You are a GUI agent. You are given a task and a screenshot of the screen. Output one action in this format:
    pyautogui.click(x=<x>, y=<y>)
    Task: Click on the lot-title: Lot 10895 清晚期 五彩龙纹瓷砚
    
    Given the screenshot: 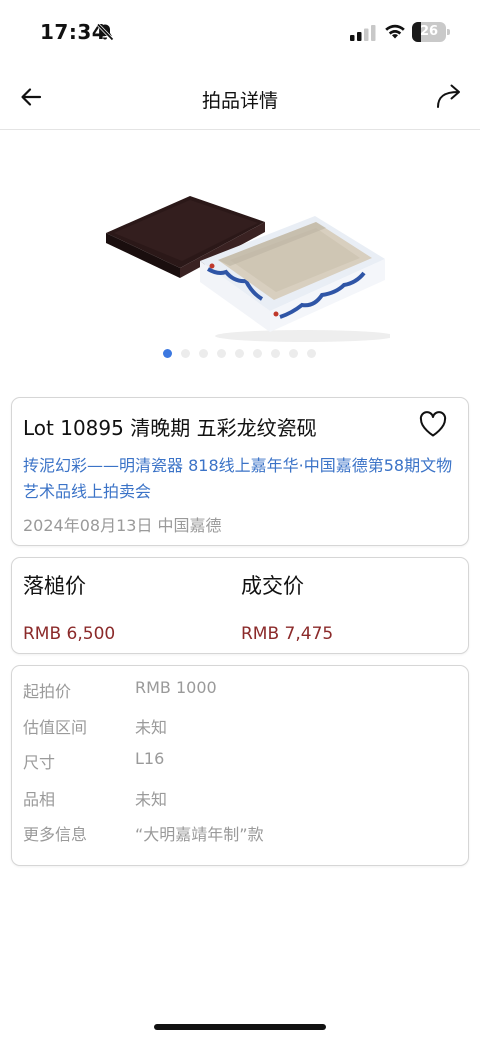 What is the action you would take?
    pyautogui.click(x=170, y=428)
    